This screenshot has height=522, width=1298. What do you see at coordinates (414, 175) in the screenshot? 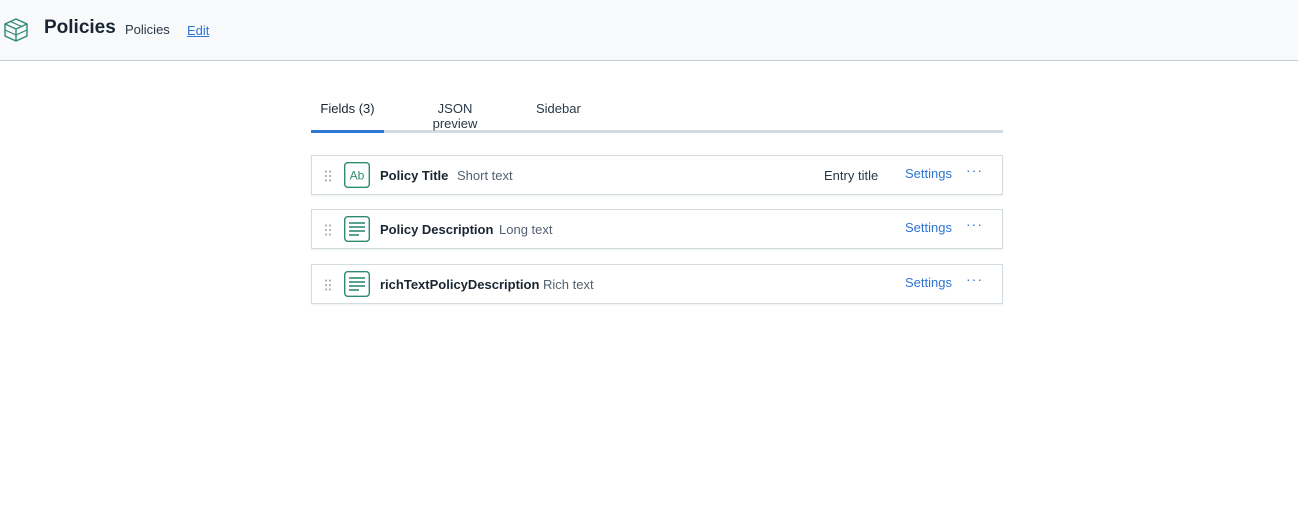
I see `field-name: Policy Title` at bounding box center [414, 175].